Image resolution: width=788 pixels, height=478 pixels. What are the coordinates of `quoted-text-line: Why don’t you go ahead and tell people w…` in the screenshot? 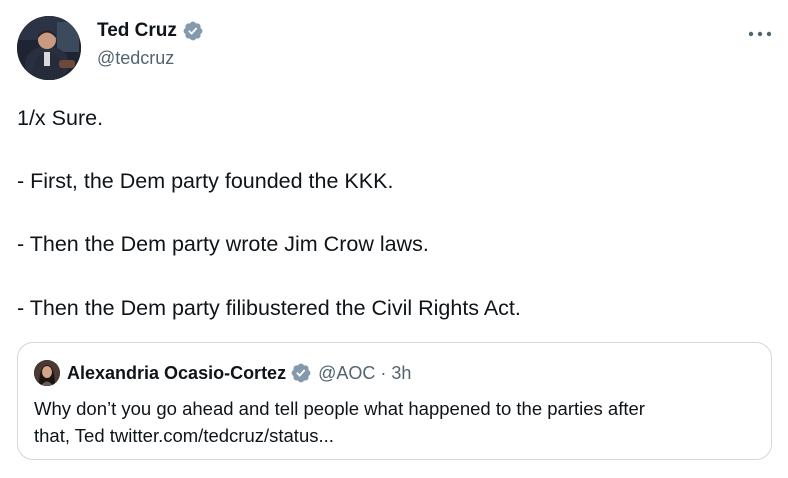 It's located at (339, 408).